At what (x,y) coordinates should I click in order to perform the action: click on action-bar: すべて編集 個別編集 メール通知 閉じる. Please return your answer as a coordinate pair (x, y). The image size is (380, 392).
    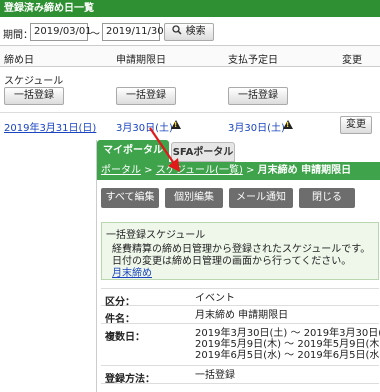
    Looking at the image, I should click on (238, 199).